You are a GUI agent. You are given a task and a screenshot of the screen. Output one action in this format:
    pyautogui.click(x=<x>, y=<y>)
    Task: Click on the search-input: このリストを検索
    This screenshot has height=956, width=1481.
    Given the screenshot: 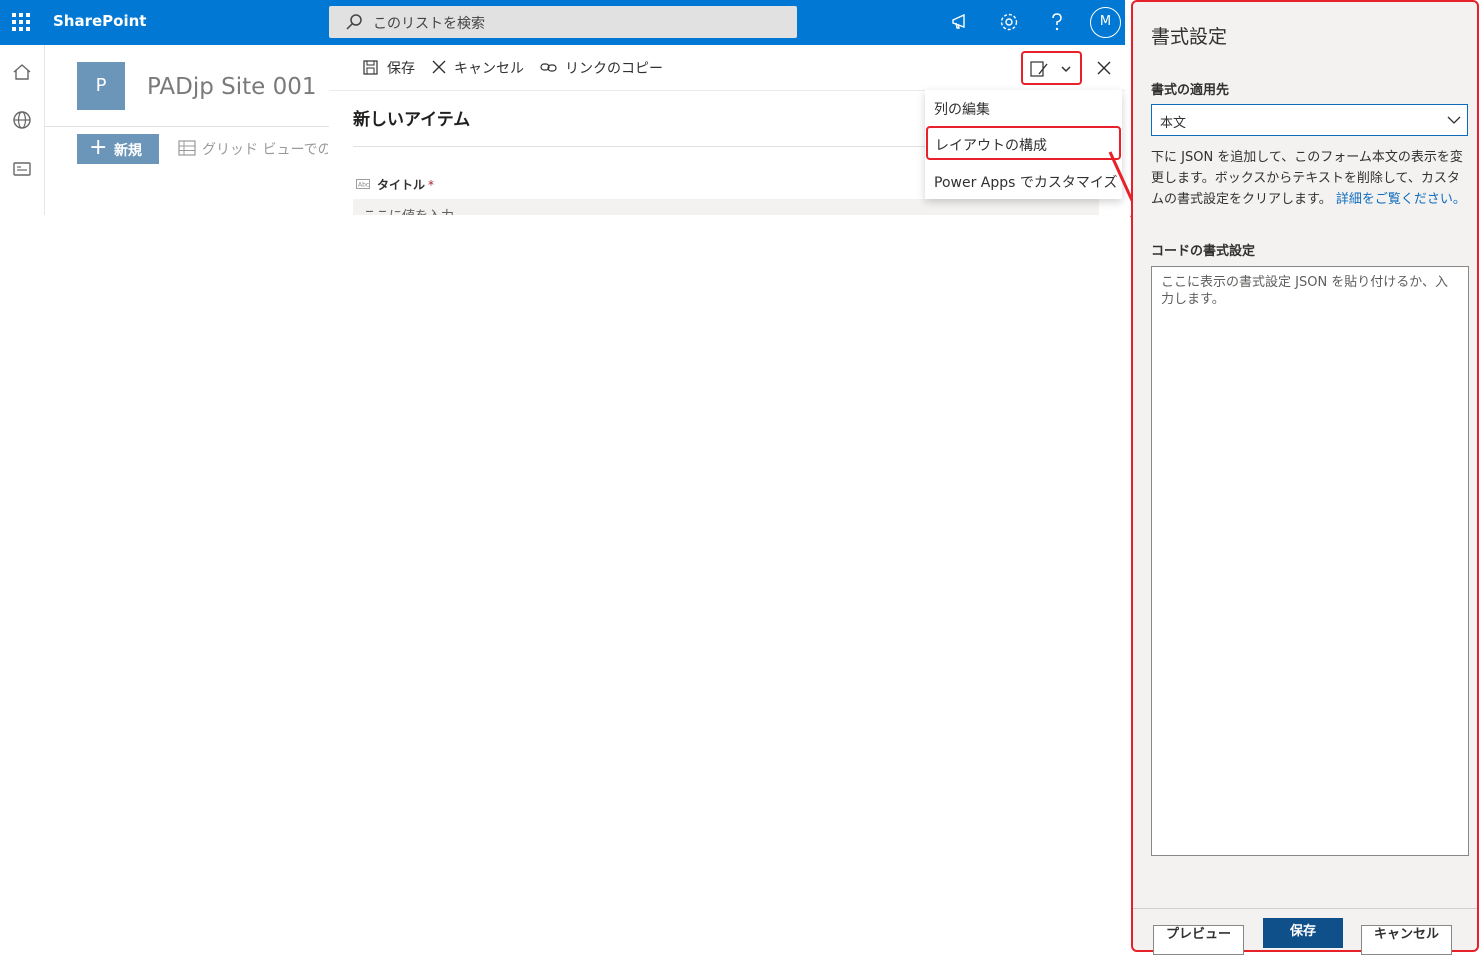 What is the action you would take?
    pyautogui.click(x=429, y=23)
    